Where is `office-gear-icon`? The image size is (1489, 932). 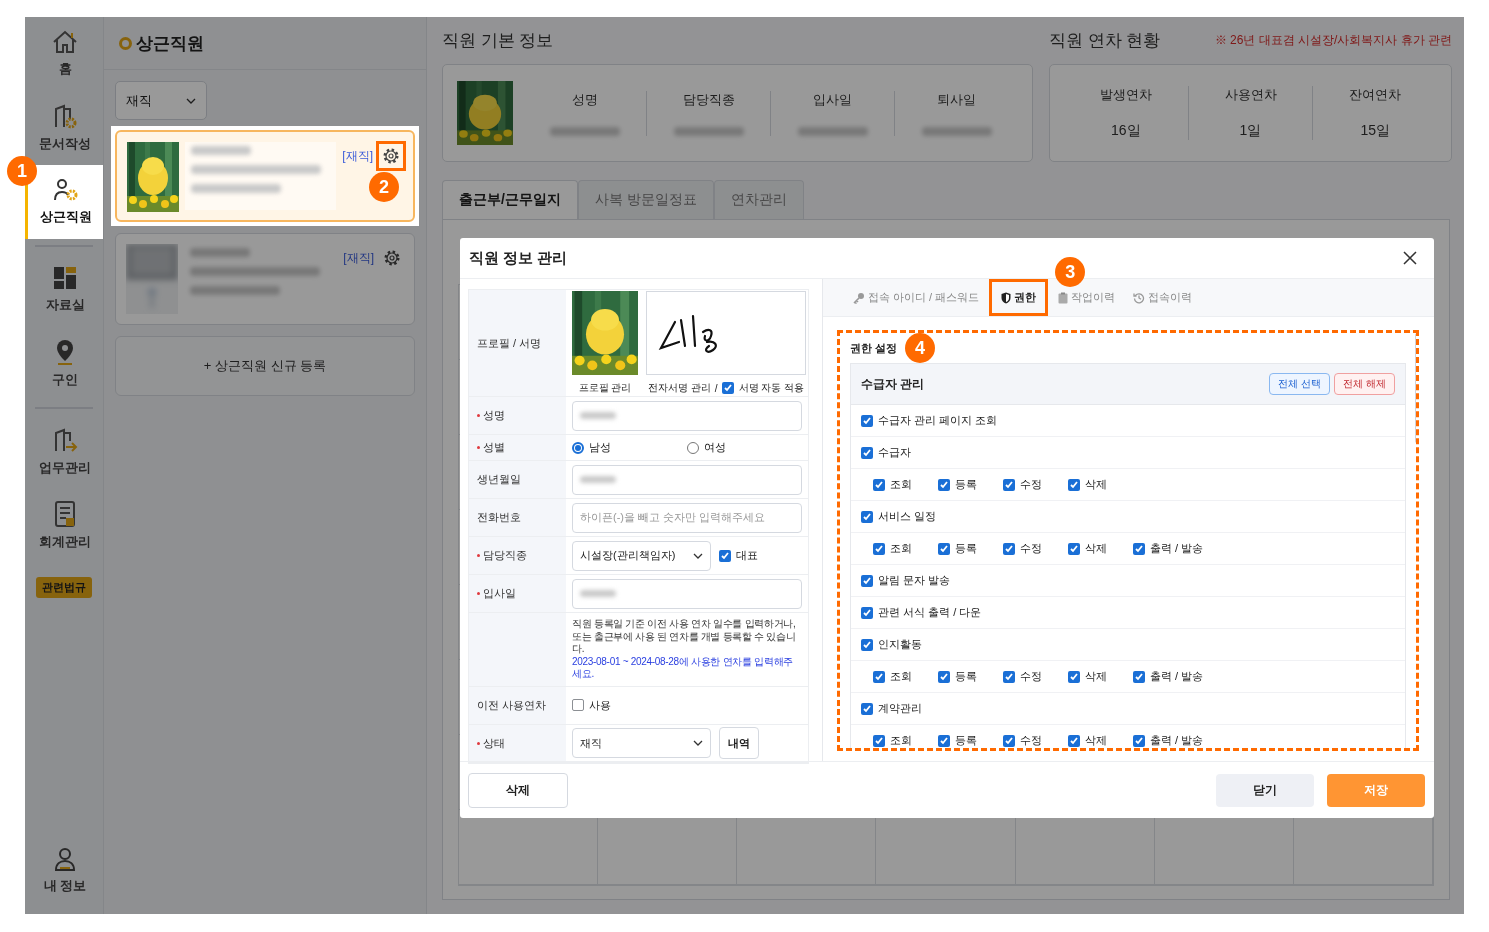
office-gear-icon is located at coordinates (65, 116).